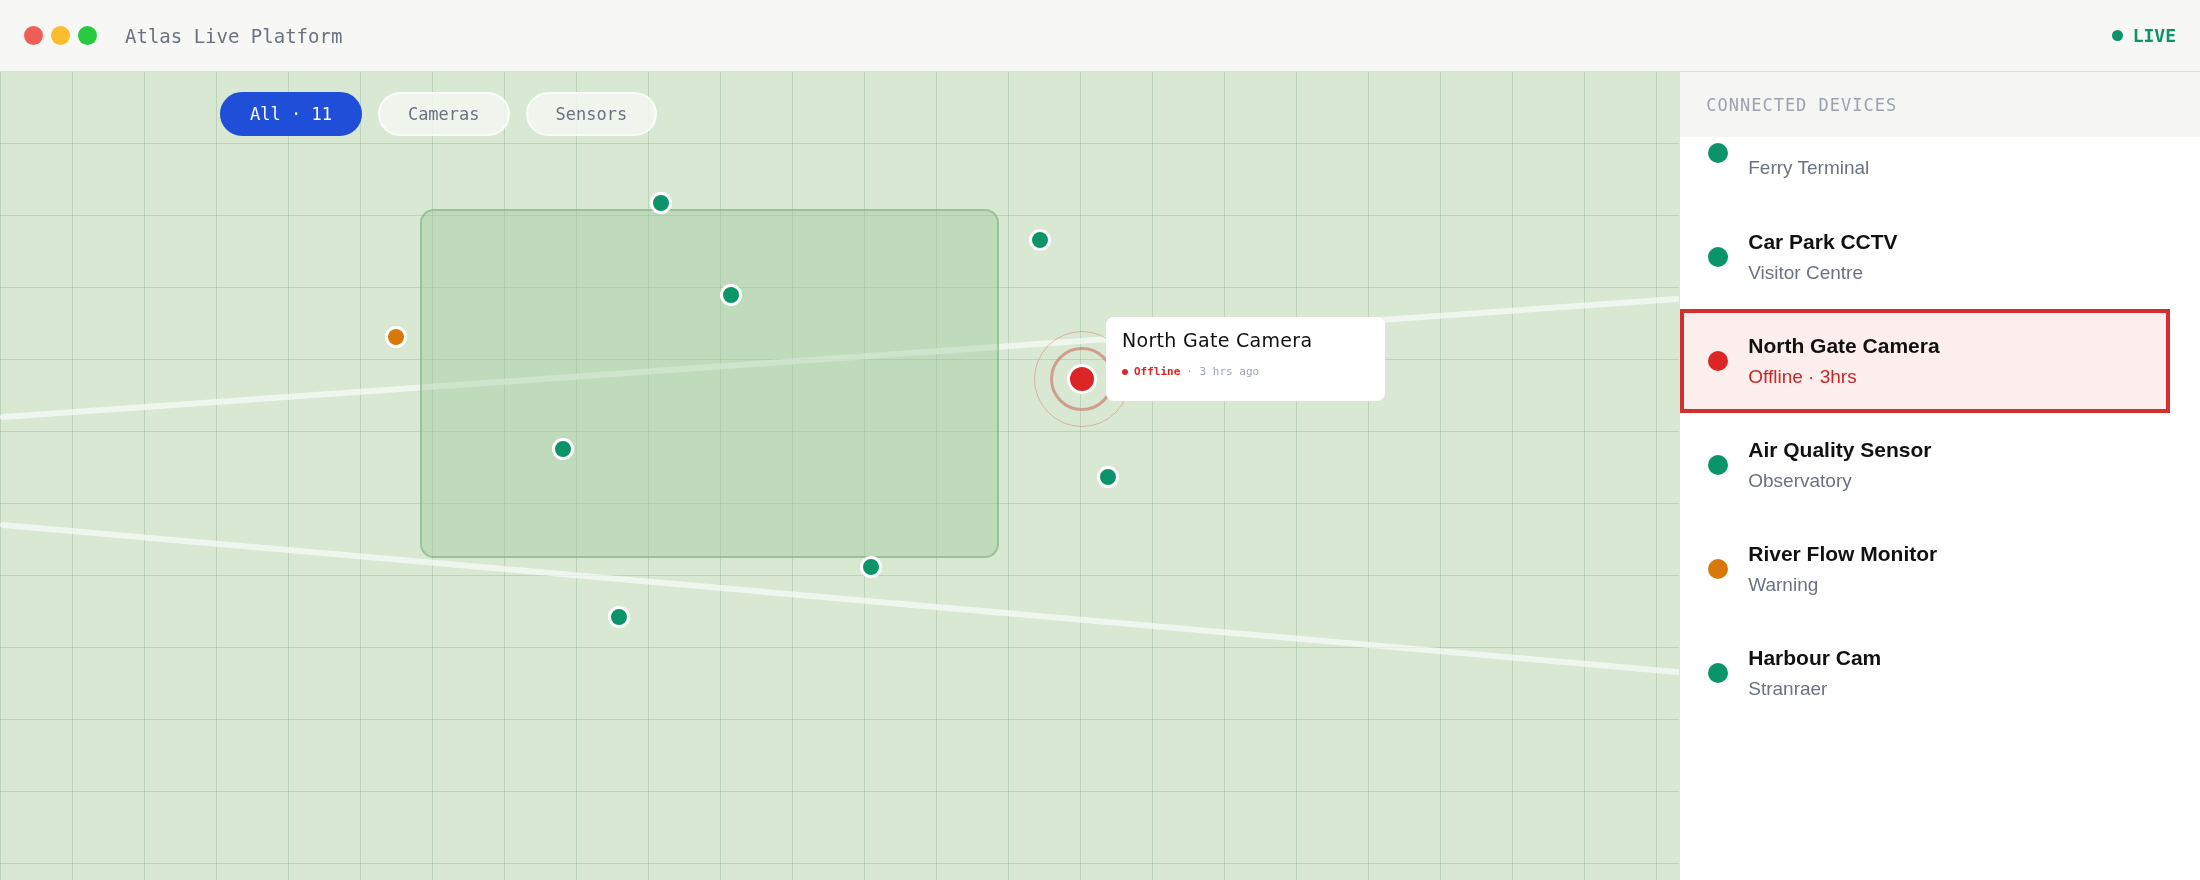 This screenshot has width=2200, height=880. Describe the element at coordinates (2154, 35) in the screenshot. I see `live-label: LIVE` at that location.